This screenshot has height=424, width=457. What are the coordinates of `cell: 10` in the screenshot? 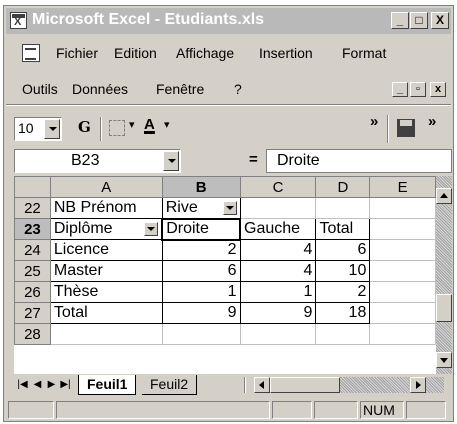 It's located at (343, 271).